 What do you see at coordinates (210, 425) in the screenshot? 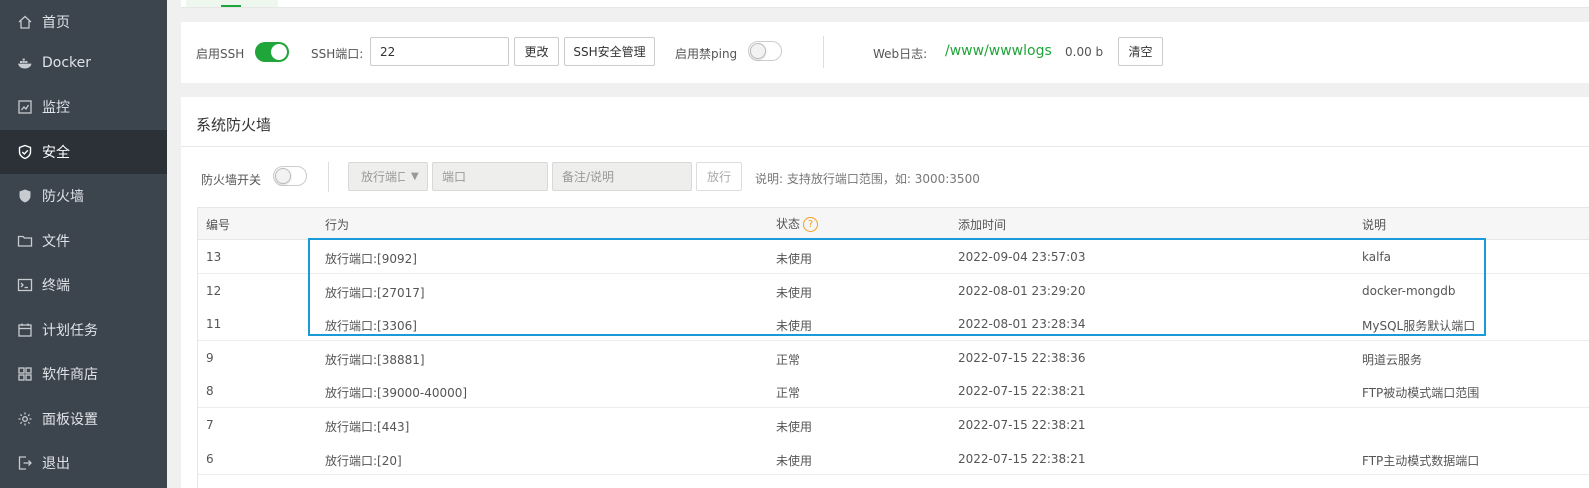
I see `cell-id: 7` at bounding box center [210, 425].